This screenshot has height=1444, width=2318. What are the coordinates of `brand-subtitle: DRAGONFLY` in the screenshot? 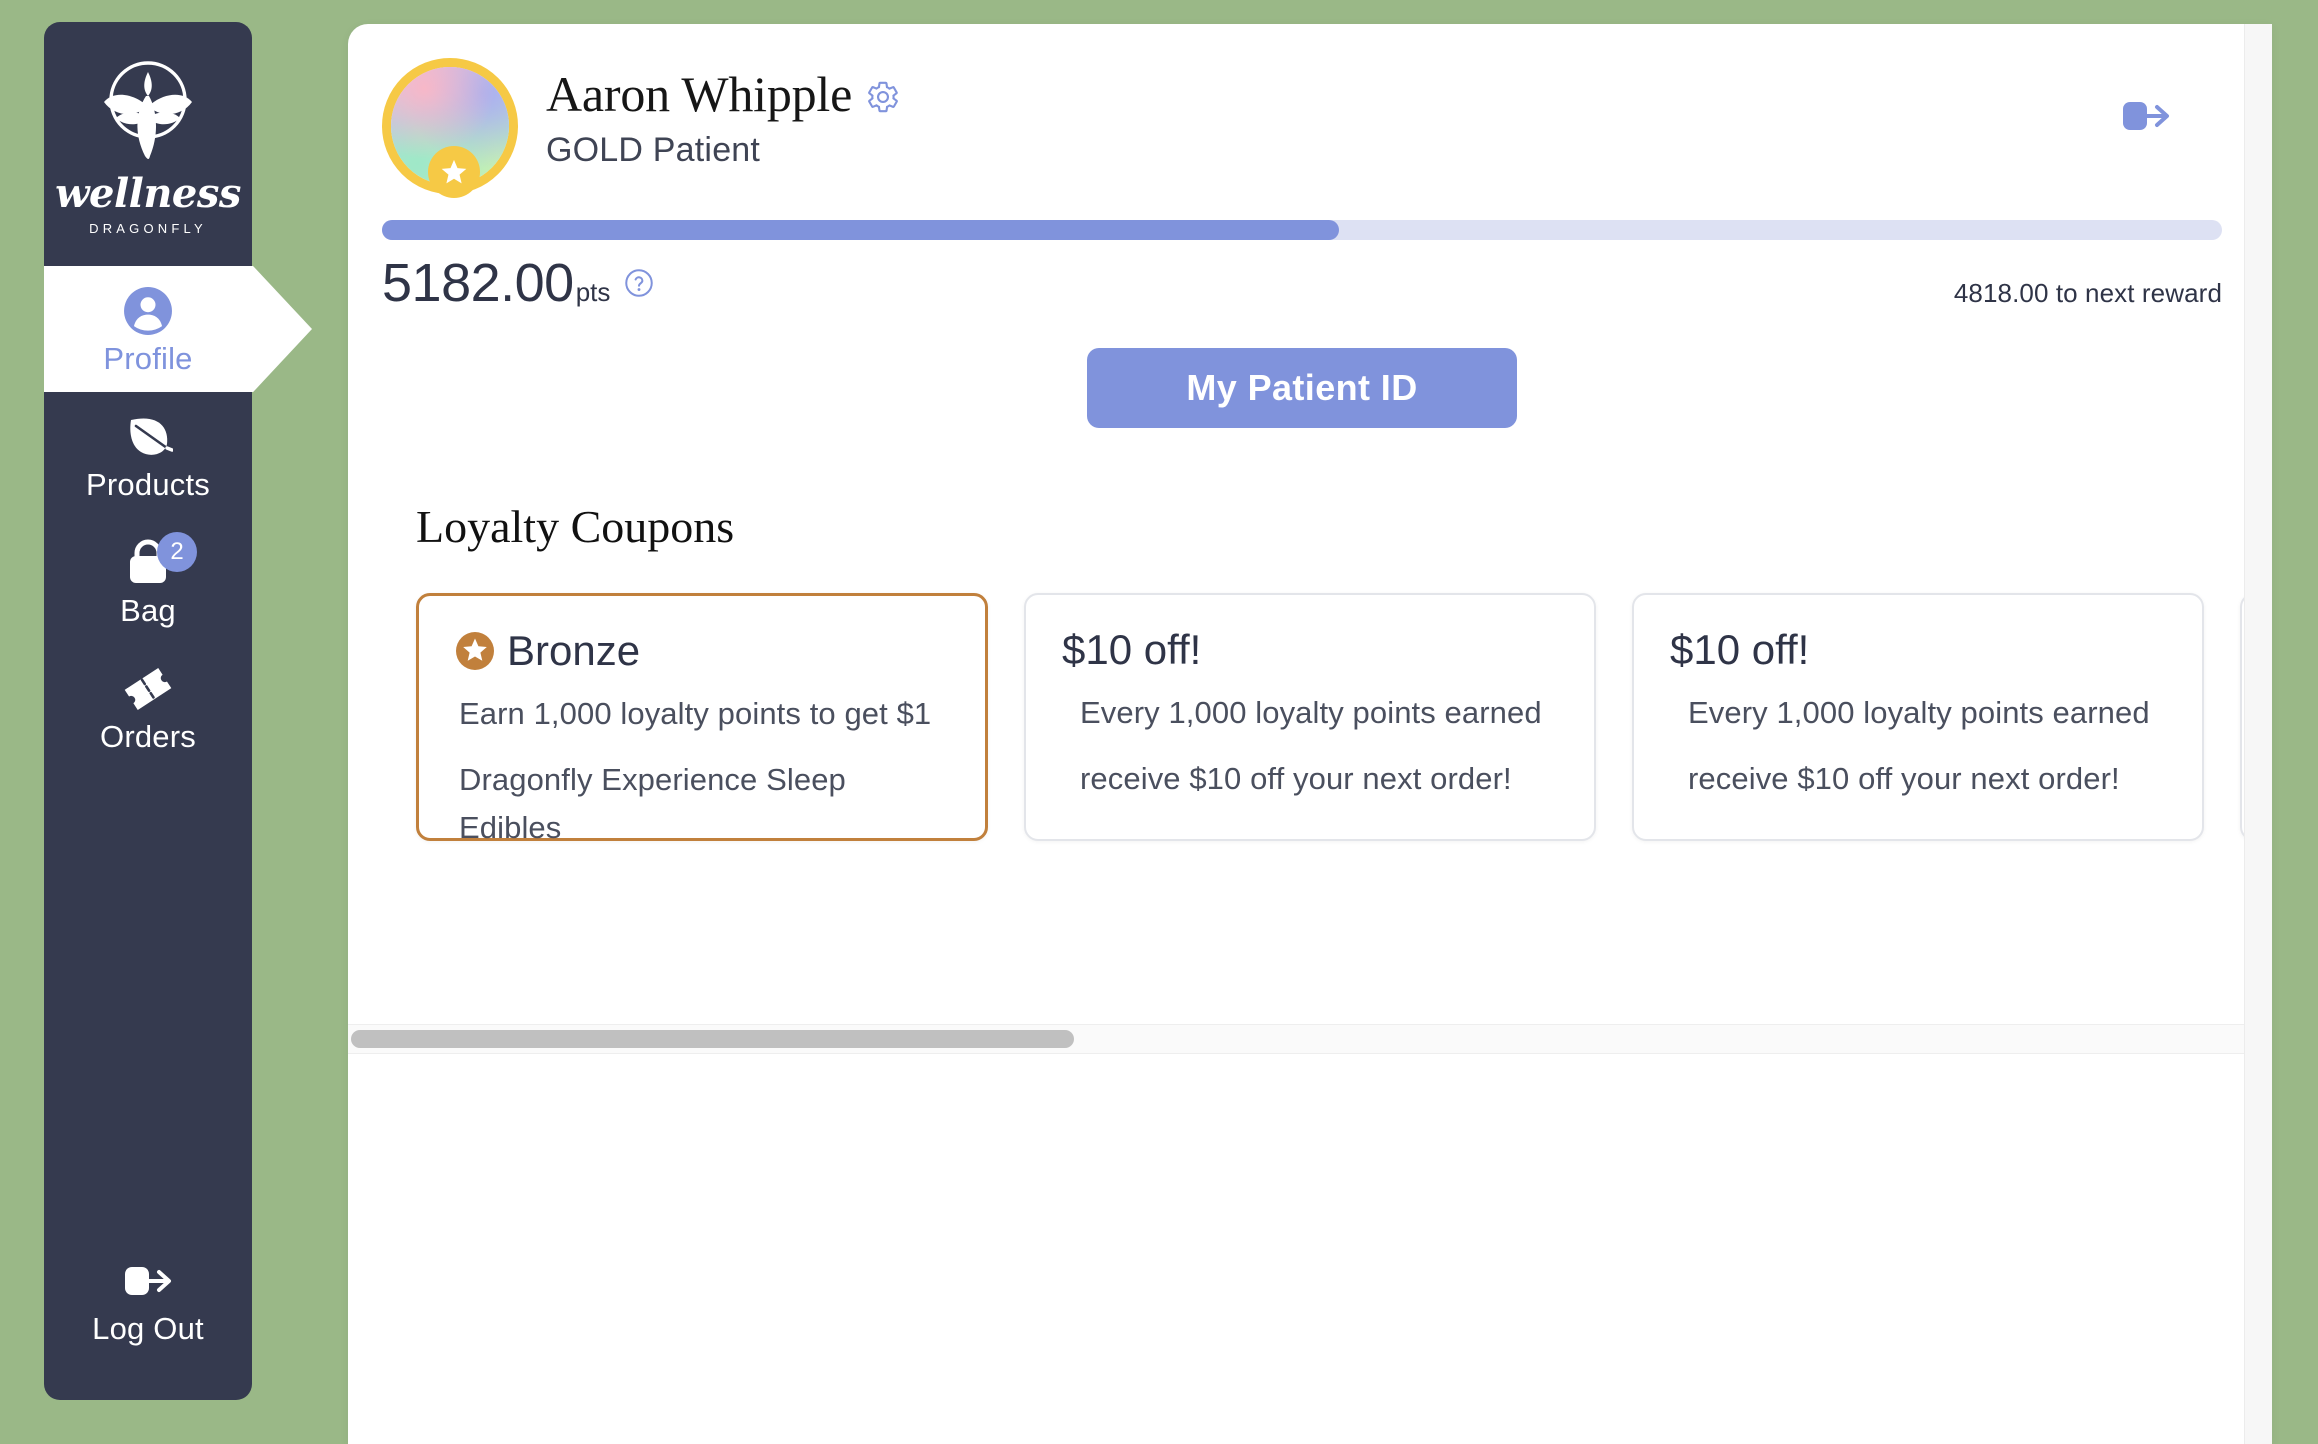 It's located at (148, 228).